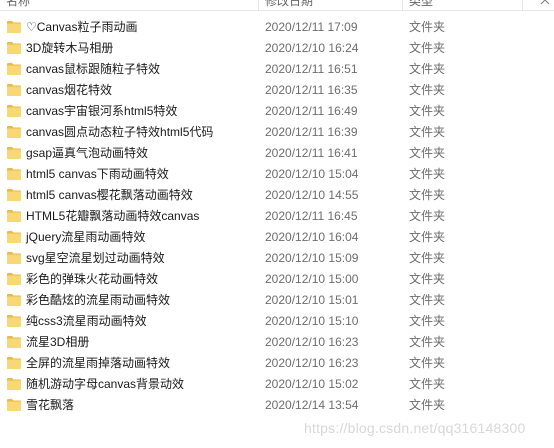 The image size is (554, 448). I want to click on file-name: 雪花飘落, so click(50, 405).